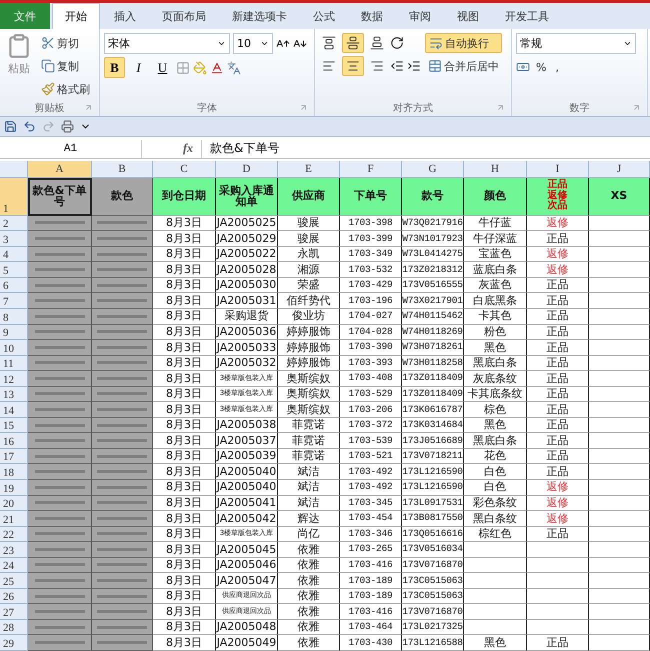 This screenshot has height=651, width=650. What do you see at coordinates (397, 66) in the screenshot?
I see `decrease-indent-icon` at bounding box center [397, 66].